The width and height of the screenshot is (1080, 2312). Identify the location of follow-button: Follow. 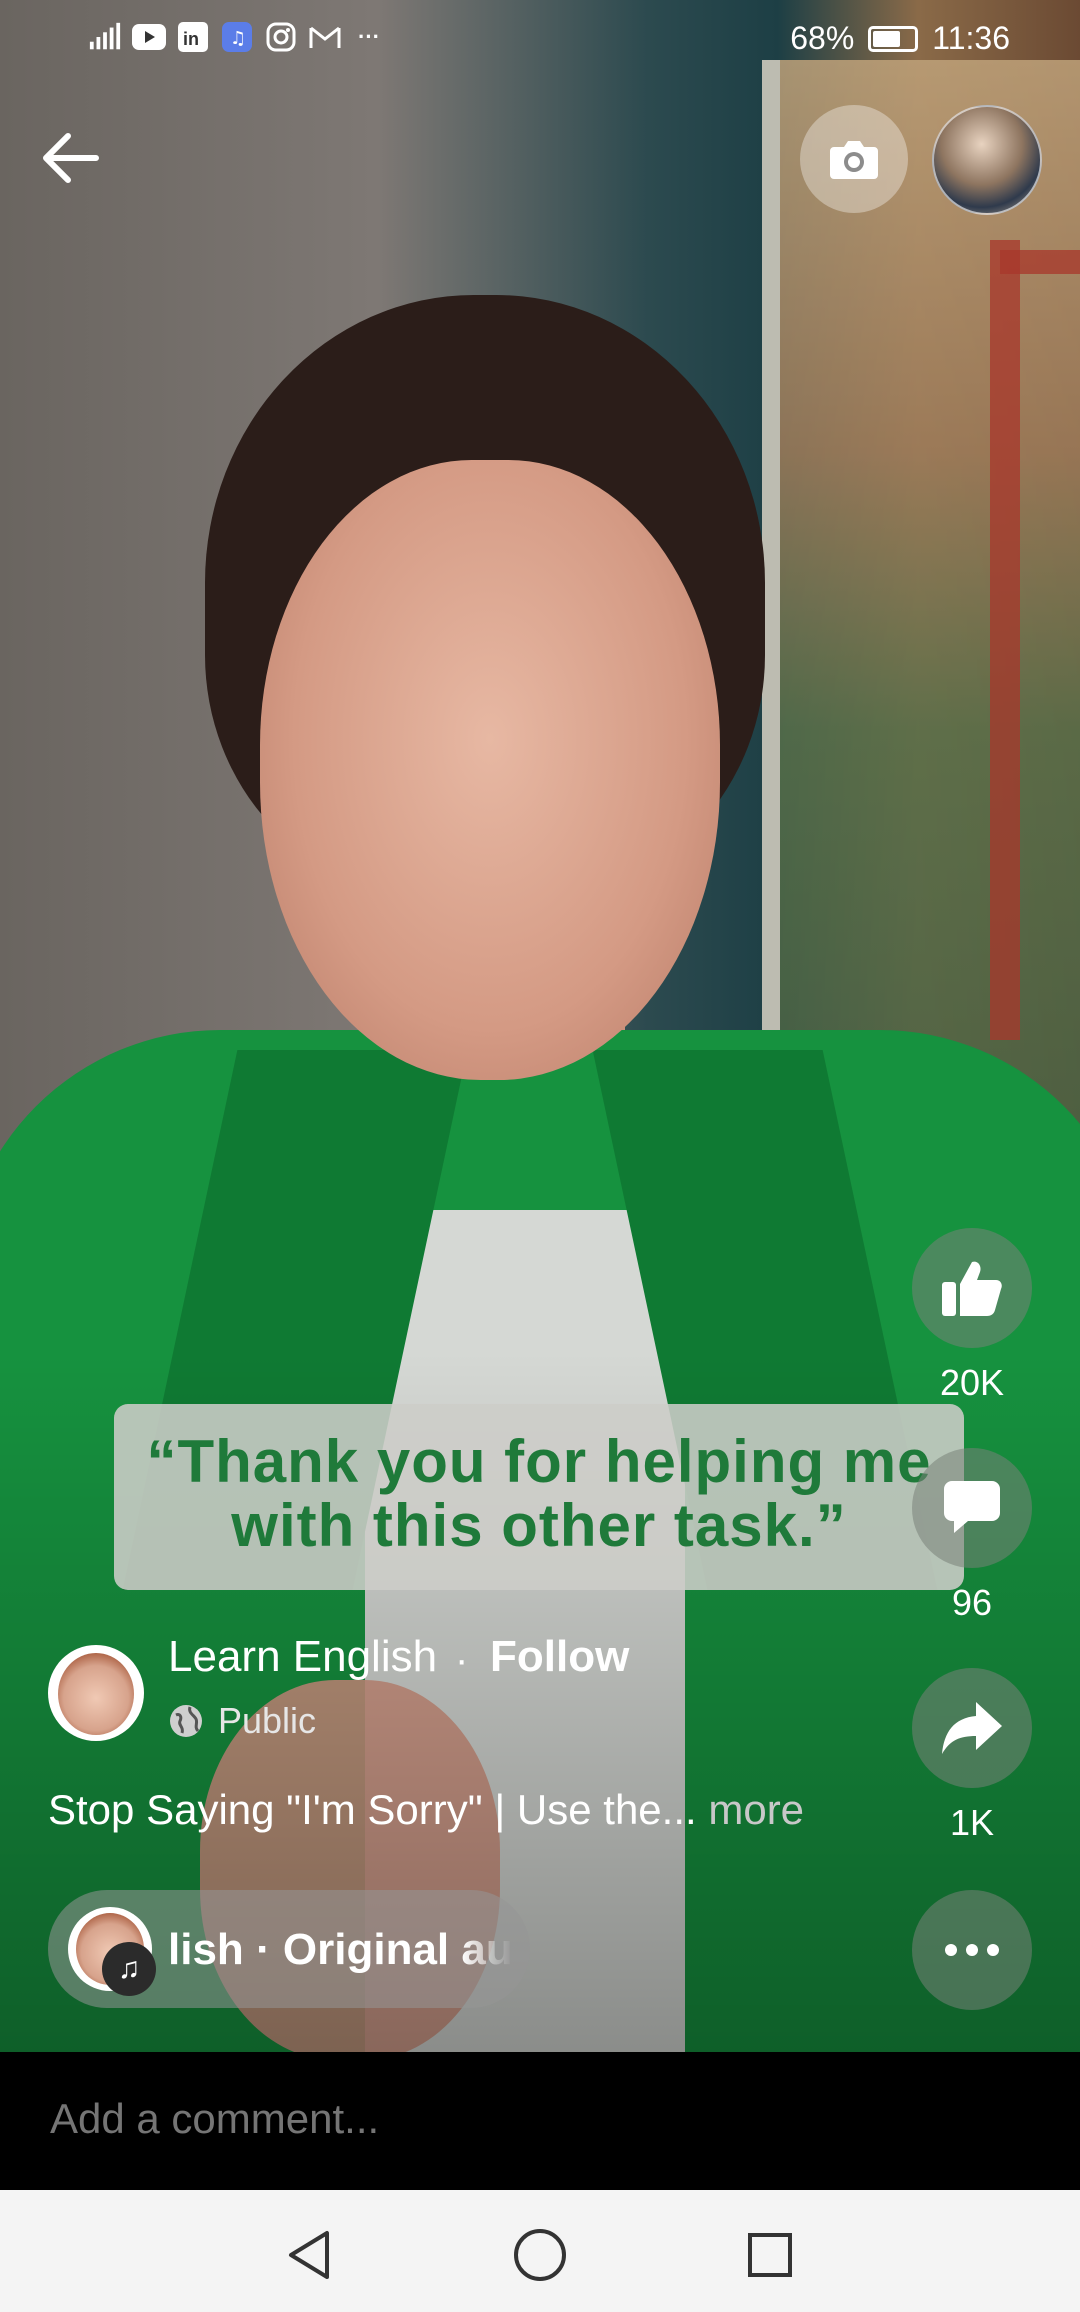
(559, 1657).